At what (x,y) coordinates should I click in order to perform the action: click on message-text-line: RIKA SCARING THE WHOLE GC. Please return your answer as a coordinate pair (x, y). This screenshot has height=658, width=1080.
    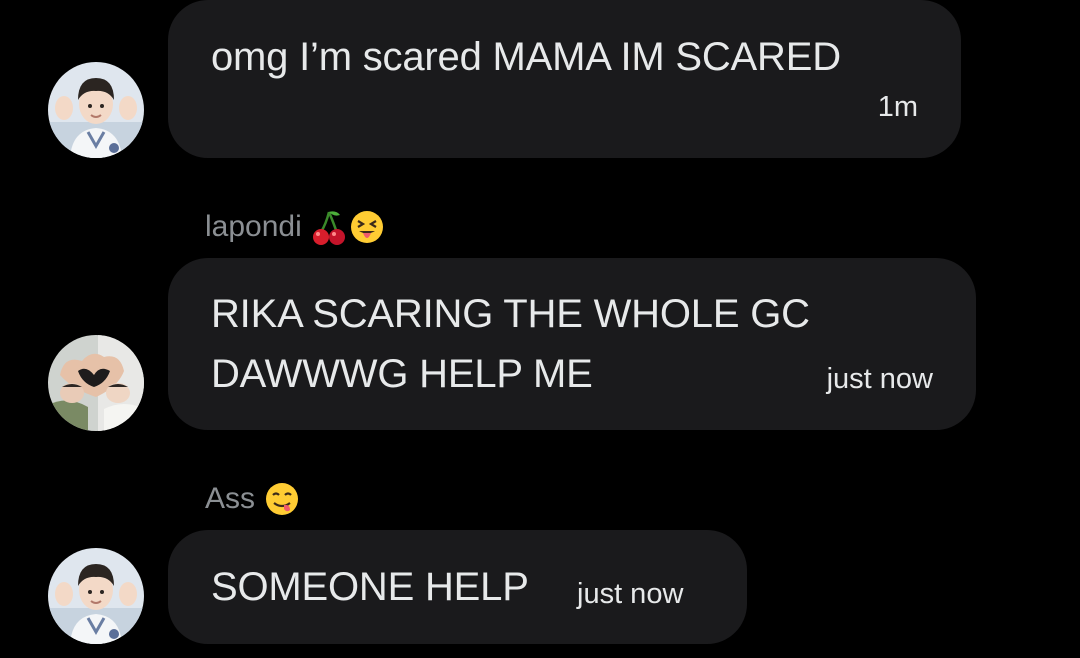
    Looking at the image, I should click on (510, 314).